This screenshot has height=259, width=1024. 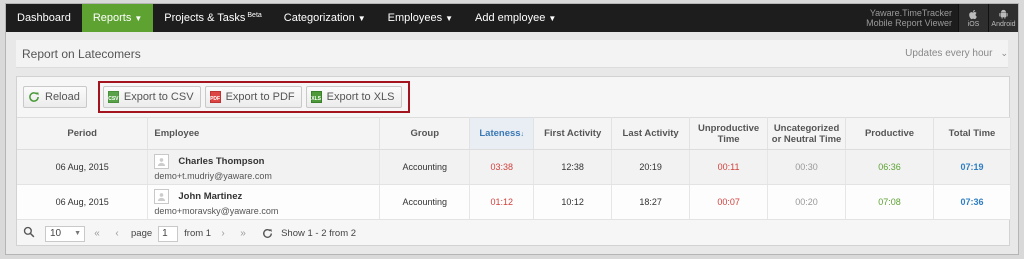 What do you see at coordinates (62, 97) in the screenshot?
I see `reload-label: Reload` at bounding box center [62, 97].